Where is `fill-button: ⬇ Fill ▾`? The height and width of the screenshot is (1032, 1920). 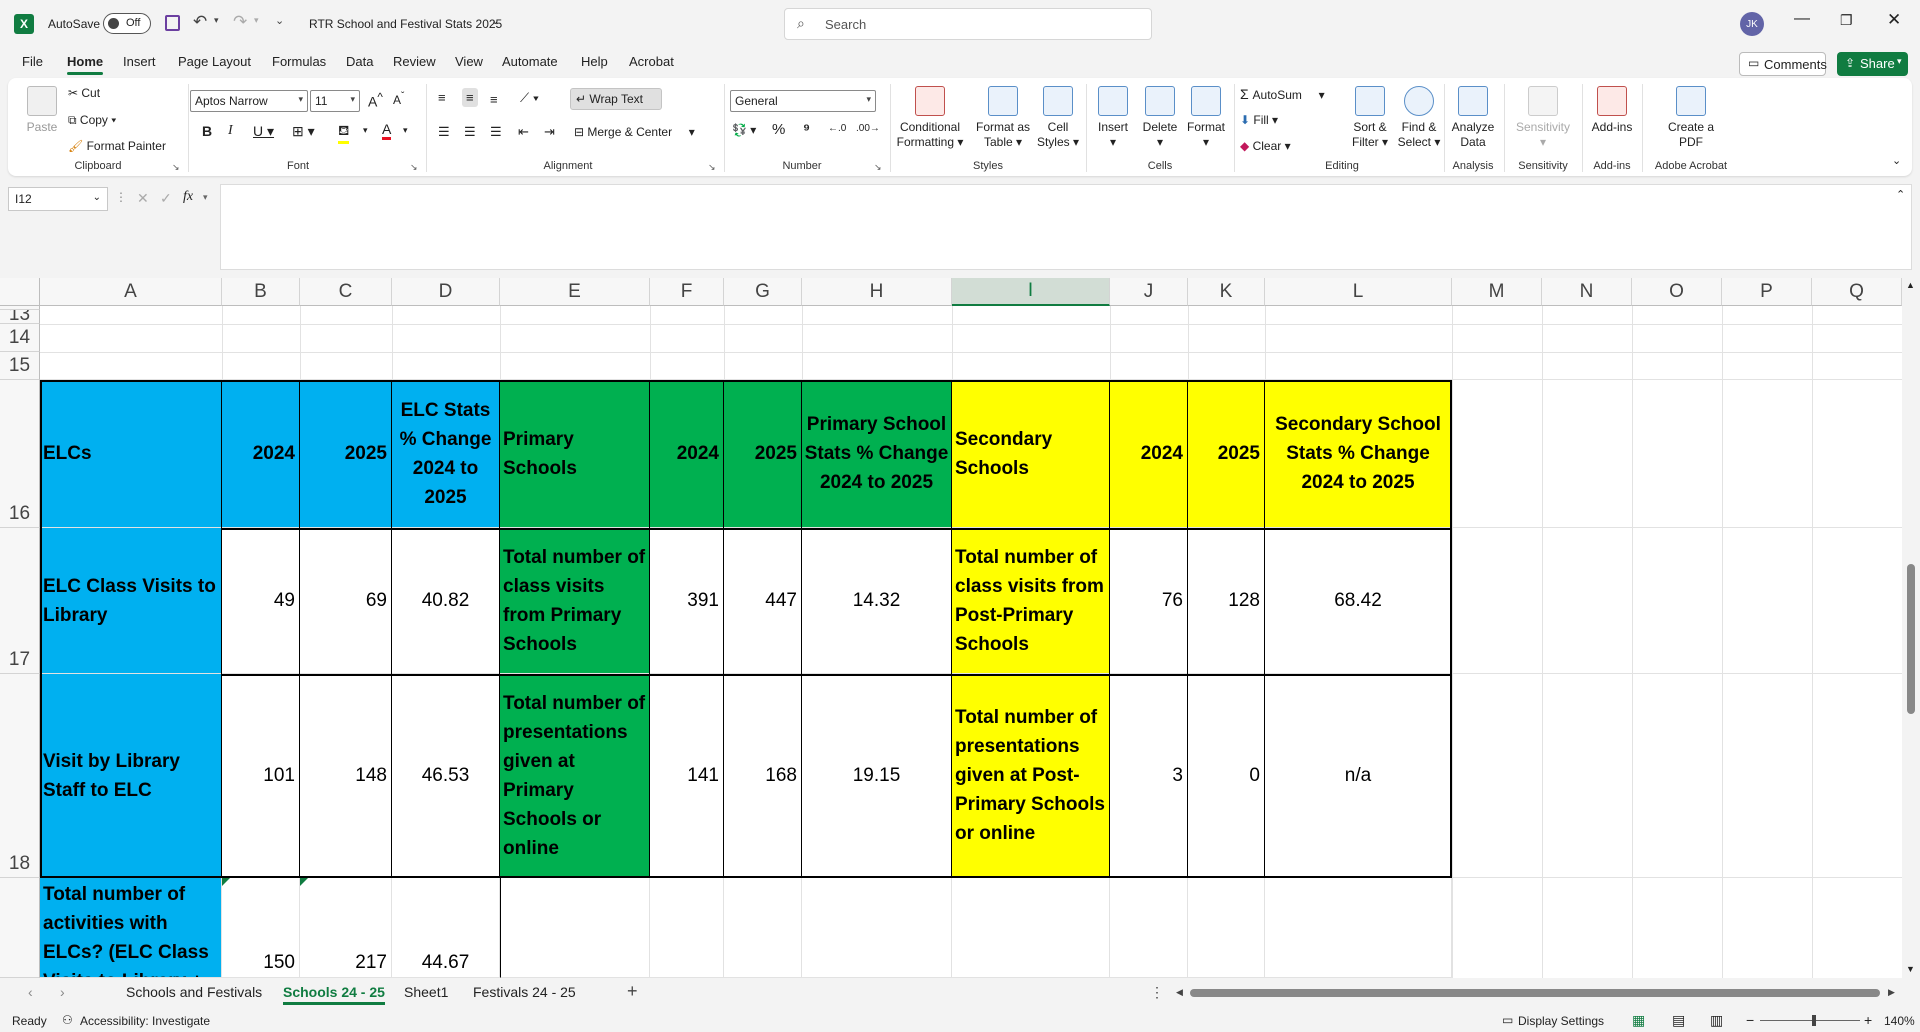 fill-button: ⬇ Fill ▾ is located at coordinates (1259, 120).